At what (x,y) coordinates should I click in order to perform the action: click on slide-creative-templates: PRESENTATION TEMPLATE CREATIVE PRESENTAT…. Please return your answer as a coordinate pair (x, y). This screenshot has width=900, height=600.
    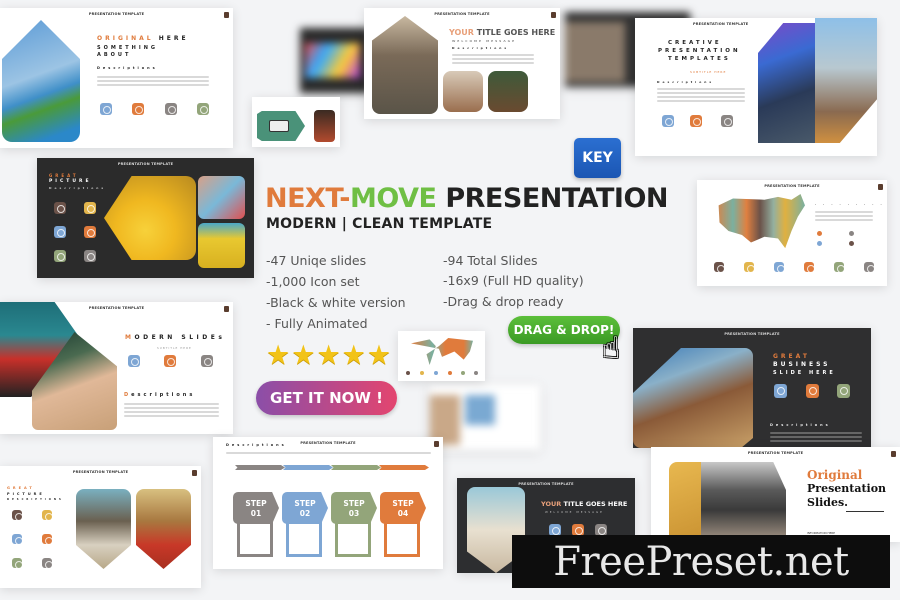
    Looking at the image, I should click on (756, 87).